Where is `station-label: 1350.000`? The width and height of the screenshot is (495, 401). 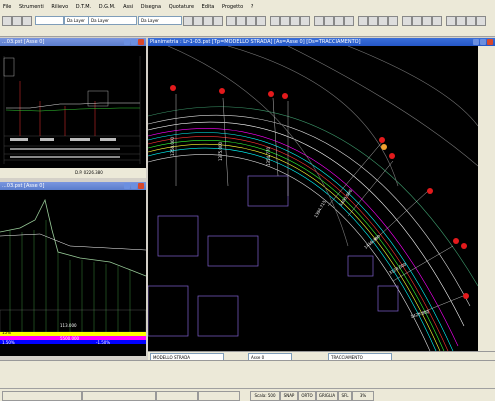
station-label: 1350.000 is located at coordinates (172, 146).